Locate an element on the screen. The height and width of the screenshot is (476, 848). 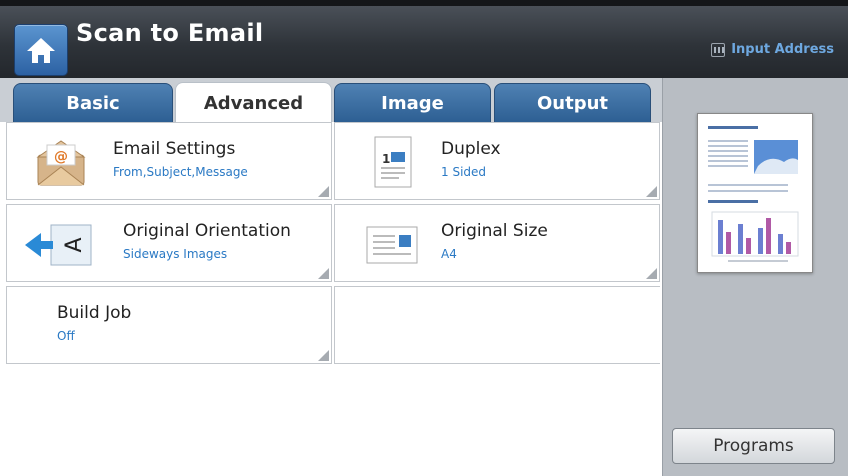
duplex-value: 1 Sided is located at coordinates (464, 172).